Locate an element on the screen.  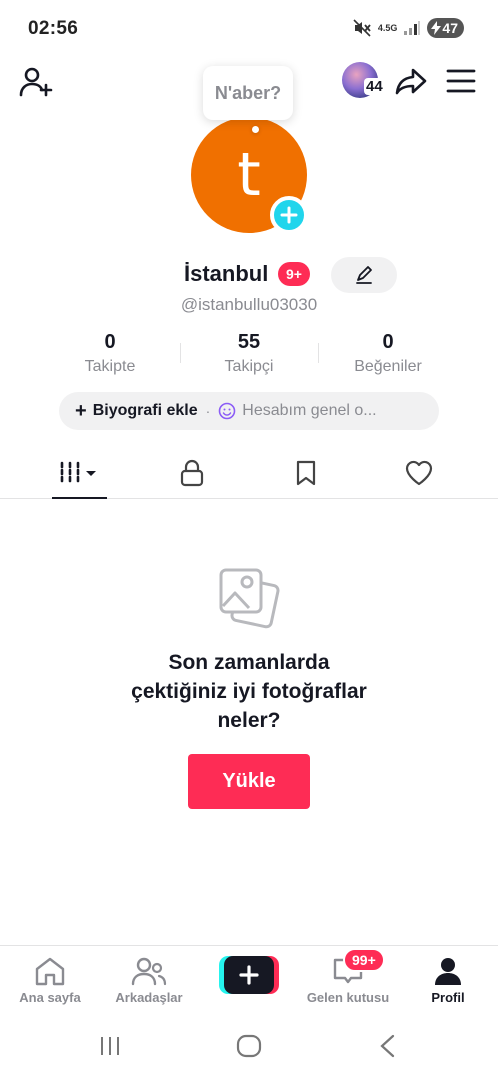
empty-line-1: Son zamanlarda is located at coordinates (249, 662).